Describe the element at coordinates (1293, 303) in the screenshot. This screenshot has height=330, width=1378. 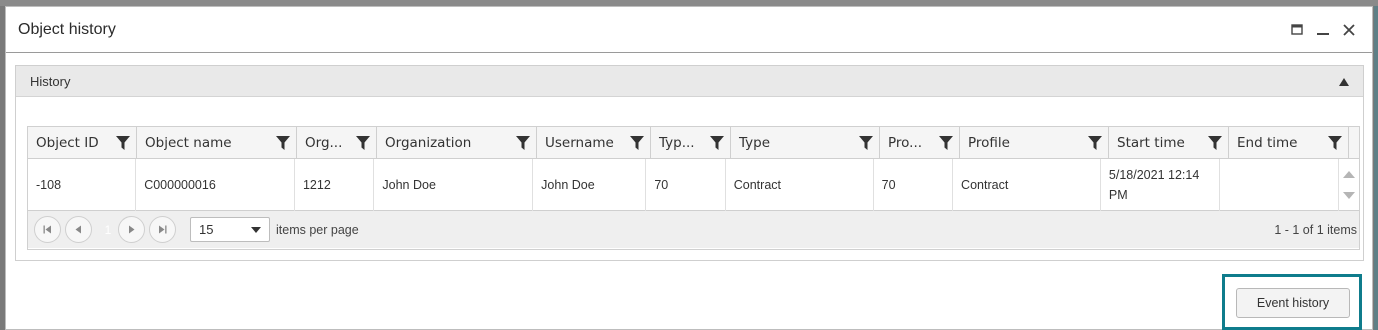
I see `event-history-button: Event history` at that location.